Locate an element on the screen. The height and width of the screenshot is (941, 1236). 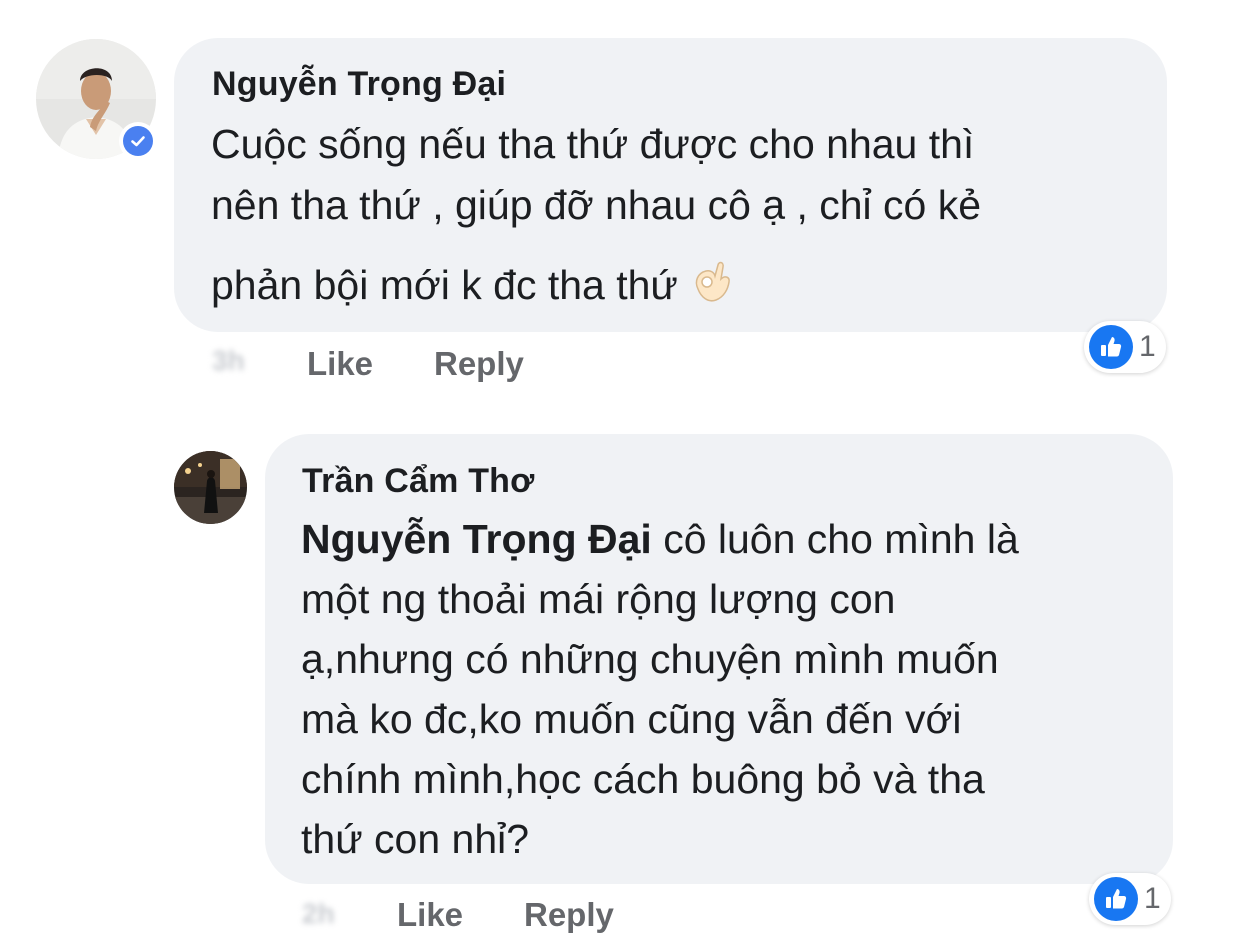
comment-line: phản bội mới k đc tha thứ is located at coordinates (473, 285).